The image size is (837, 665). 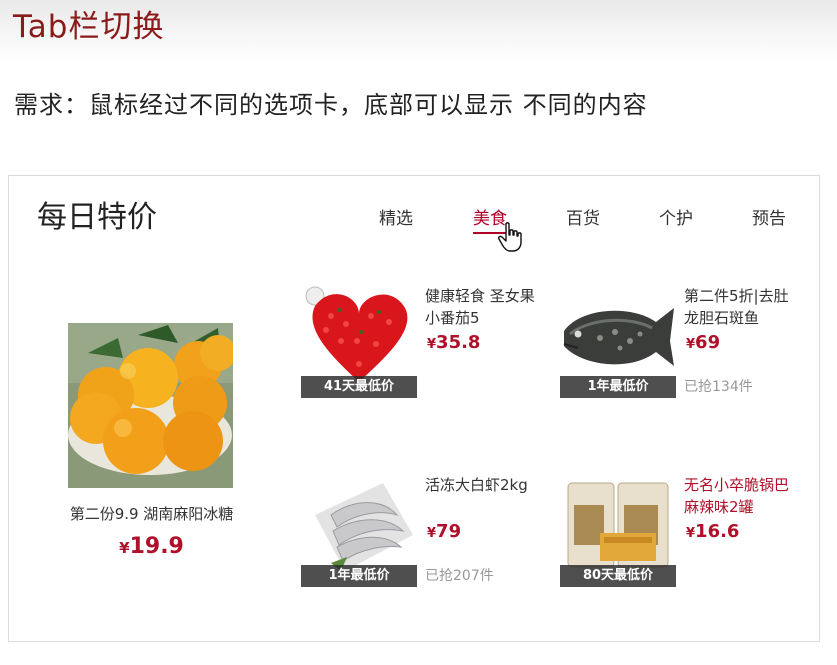 What do you see at coordinates (89, 27) in the screenshot?
I see `page-title: Tab栏切换` at bounding box center [89, 27].